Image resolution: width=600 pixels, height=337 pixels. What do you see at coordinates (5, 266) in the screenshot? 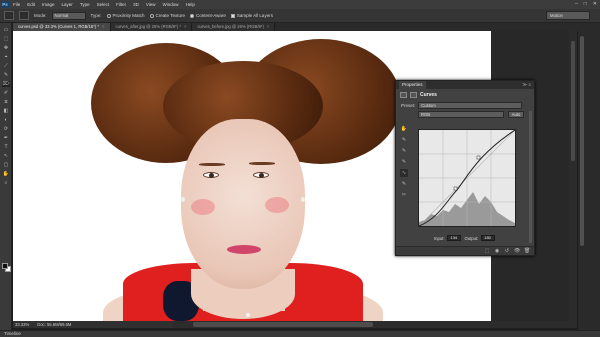
I see `foreground-color-swatch` at bounding box center [5, 266].